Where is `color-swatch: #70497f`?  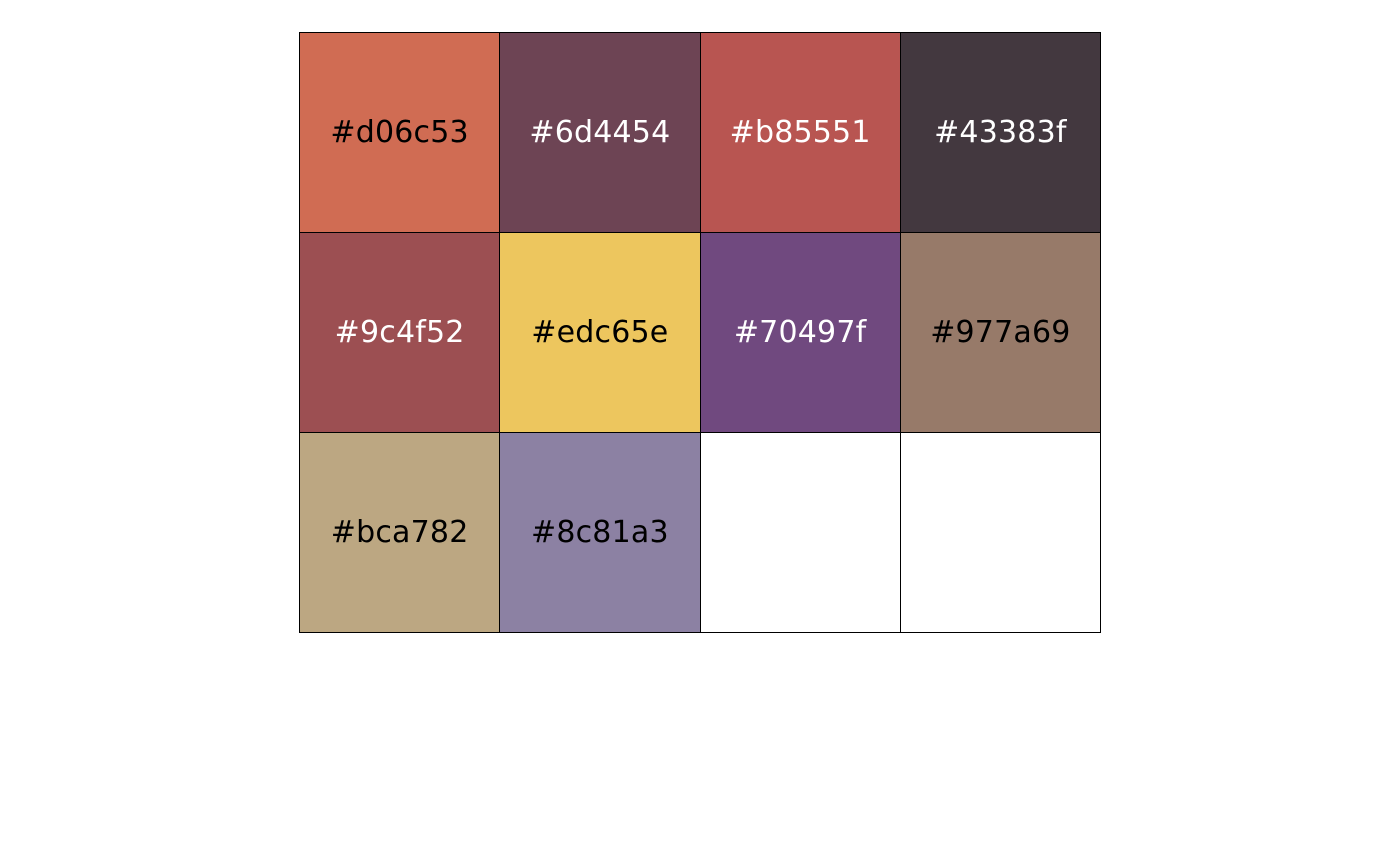
color-swatch: #70497f is located at coordinates (800, 333).